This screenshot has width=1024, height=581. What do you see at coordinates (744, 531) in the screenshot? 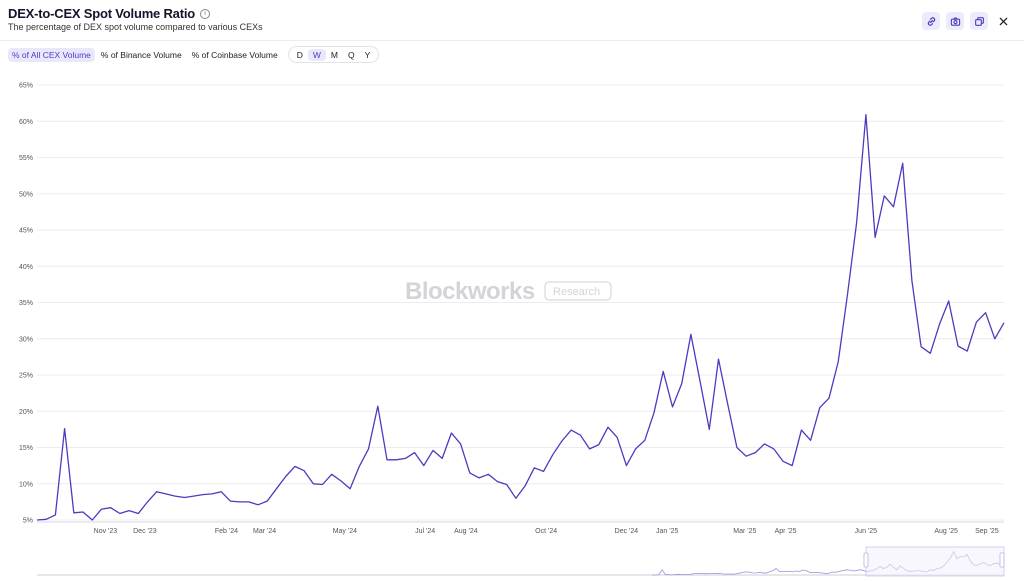
I see `x-tick-label: Mar '25` at bounding box center [744, 531].